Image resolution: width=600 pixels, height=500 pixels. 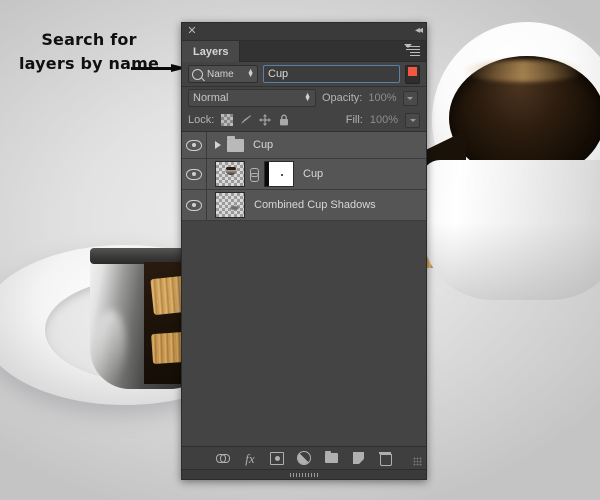 What do you see at coordinates (412, 74) in the screenshot?
I see `filter-enable-toggle` at bounding box center [412, 74].